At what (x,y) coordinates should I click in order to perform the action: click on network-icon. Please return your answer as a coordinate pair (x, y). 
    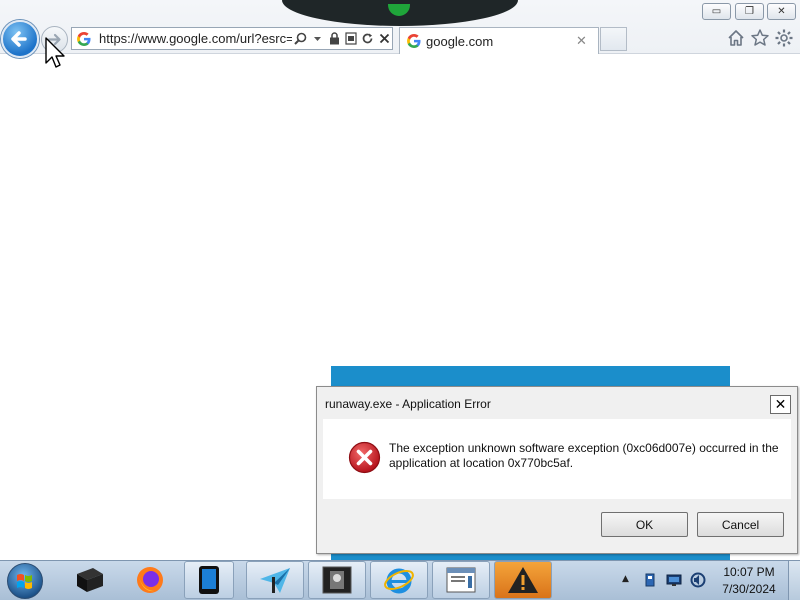
    Looking at the image, I should click on (674, 580).